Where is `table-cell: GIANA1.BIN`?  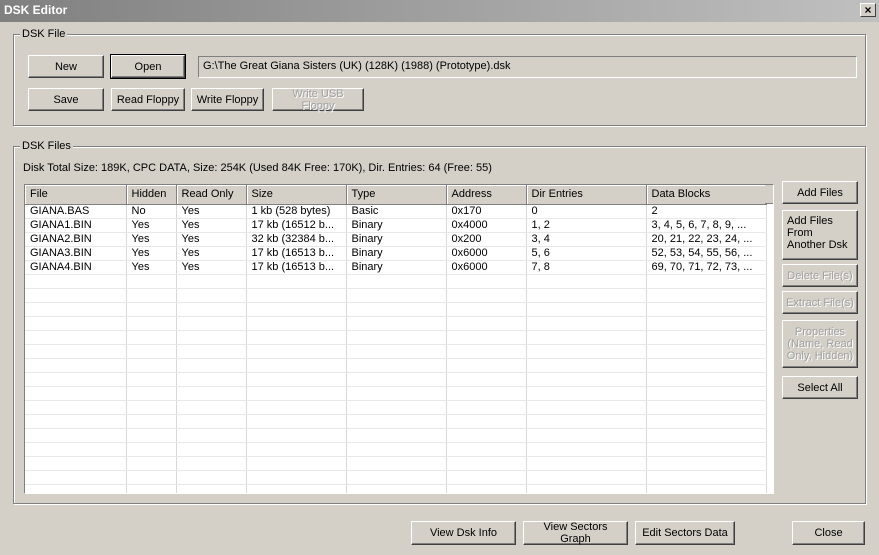 table-cell: GIANA1.BIN is located at coordinates (76, 225).